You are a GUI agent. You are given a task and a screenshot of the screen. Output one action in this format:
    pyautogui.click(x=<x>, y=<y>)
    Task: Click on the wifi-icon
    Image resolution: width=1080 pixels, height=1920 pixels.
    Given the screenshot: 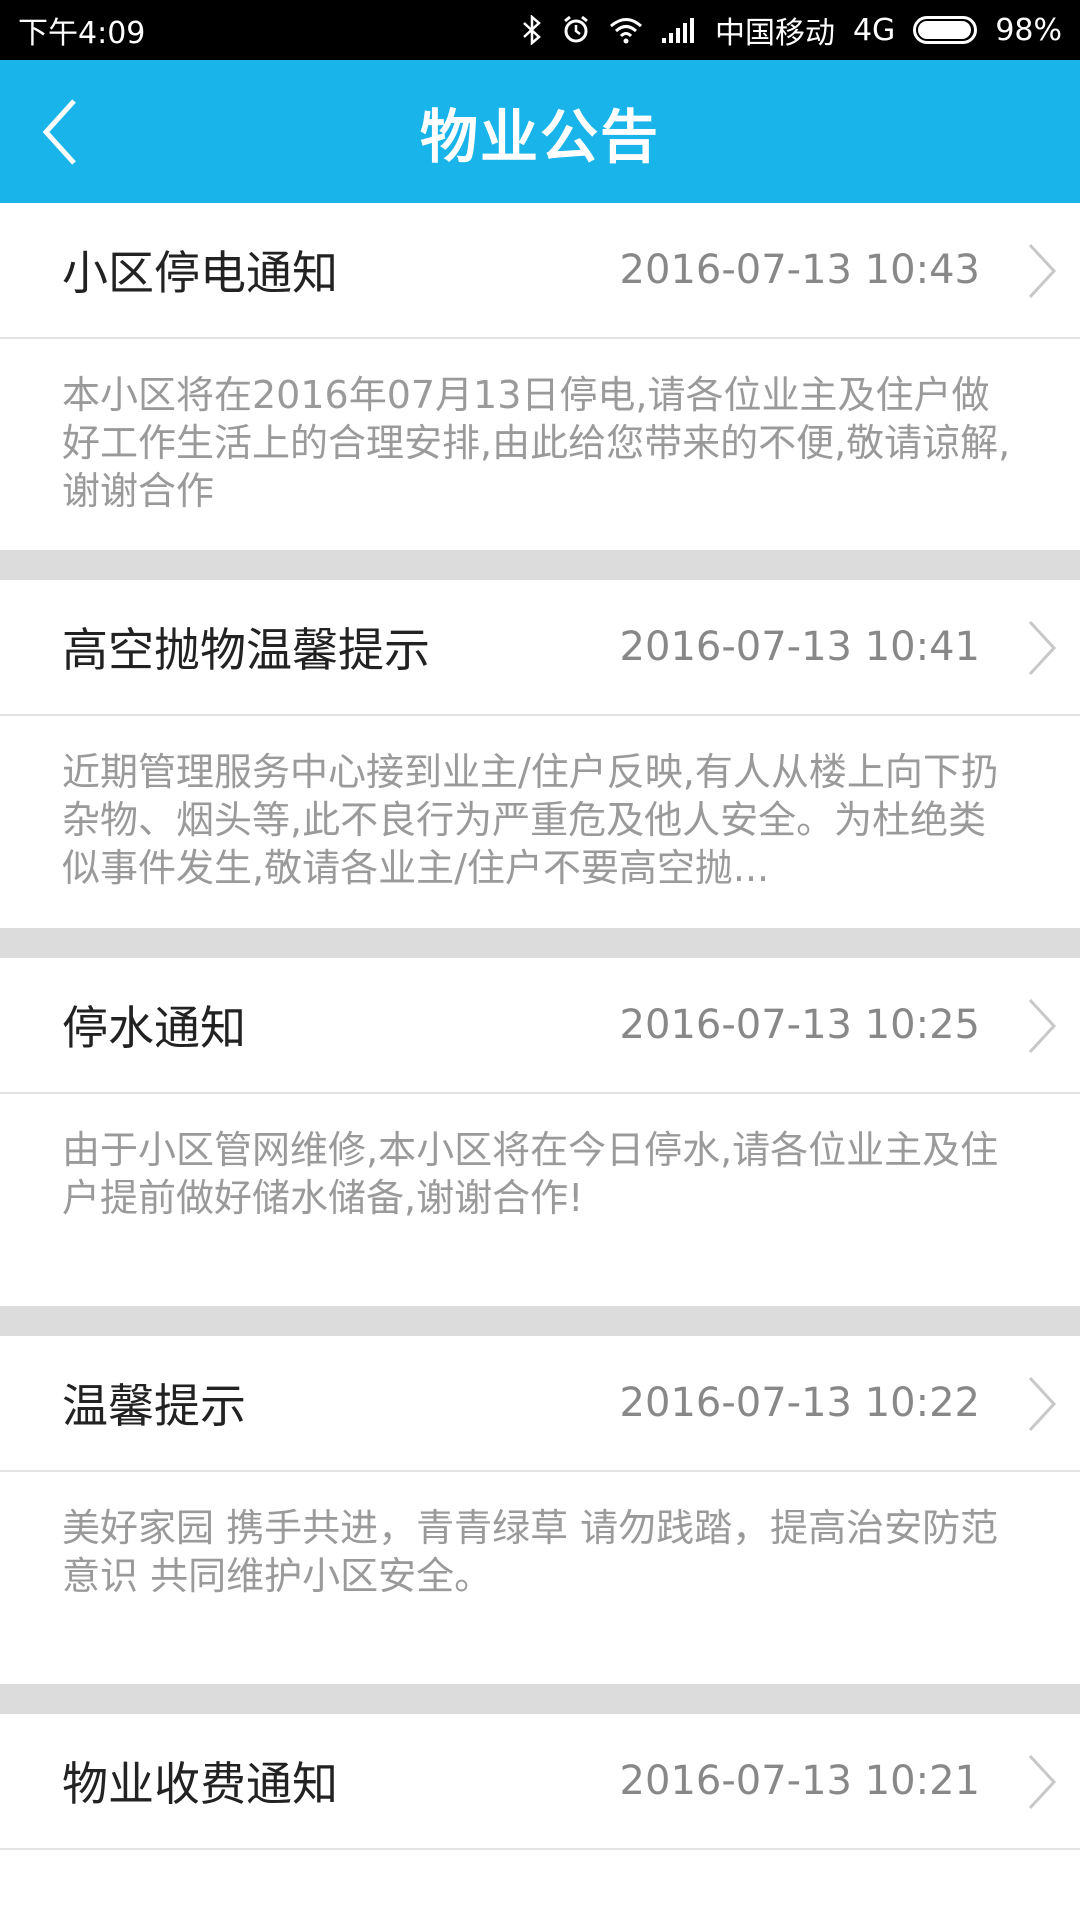 What is the action you would take?
    pyautogui.click(x=626, y=30)
    